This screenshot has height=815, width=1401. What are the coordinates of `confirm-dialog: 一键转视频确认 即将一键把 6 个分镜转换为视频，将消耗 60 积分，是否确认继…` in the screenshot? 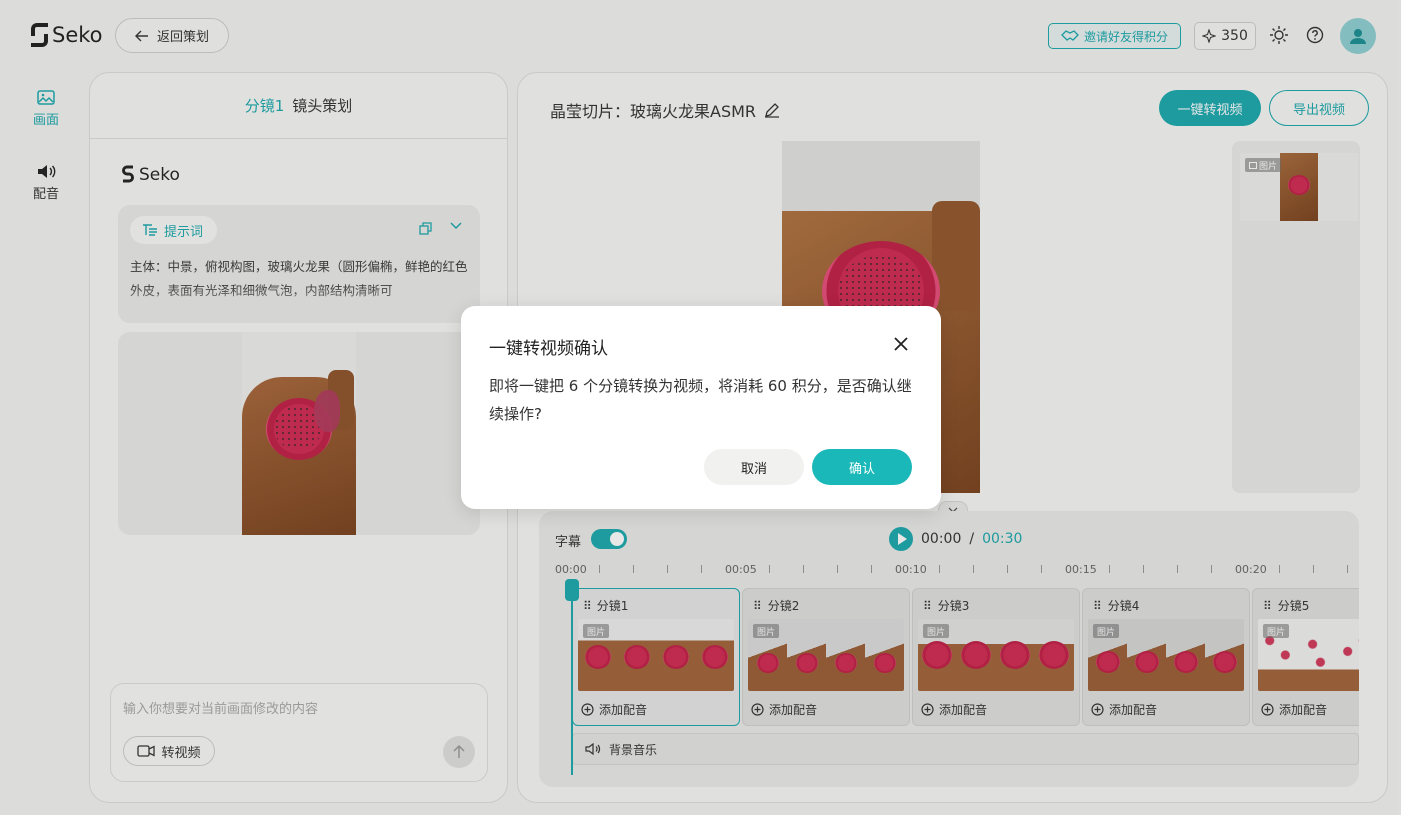 It's located at (701, 407).